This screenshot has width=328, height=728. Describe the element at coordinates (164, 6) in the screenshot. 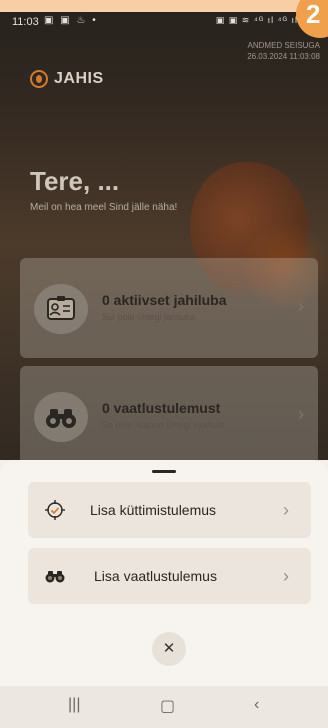

I see `top-strip` at that location.